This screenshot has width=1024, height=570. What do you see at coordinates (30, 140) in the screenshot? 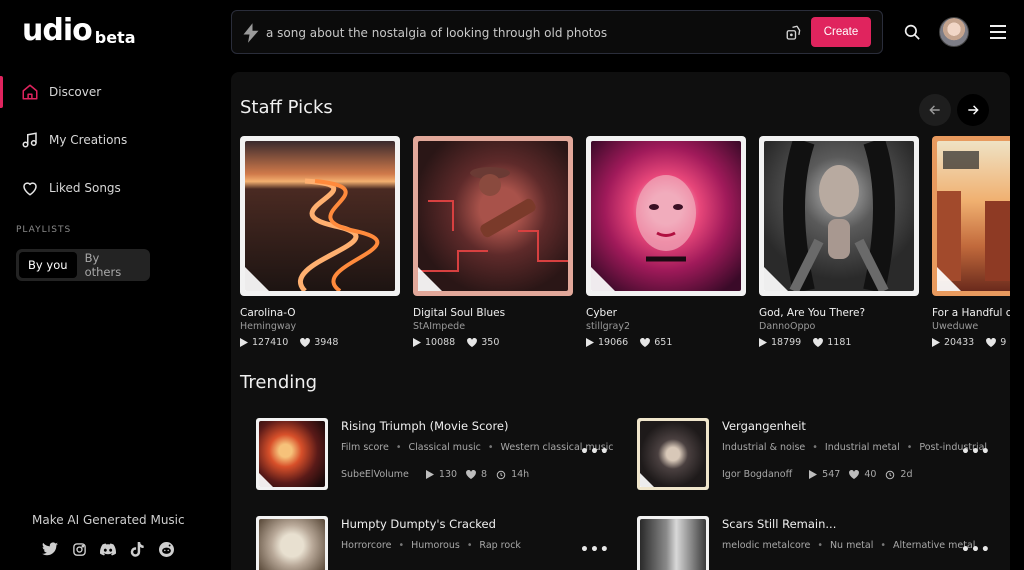
I see `music-note-icon` at bounding box center [30, 140].